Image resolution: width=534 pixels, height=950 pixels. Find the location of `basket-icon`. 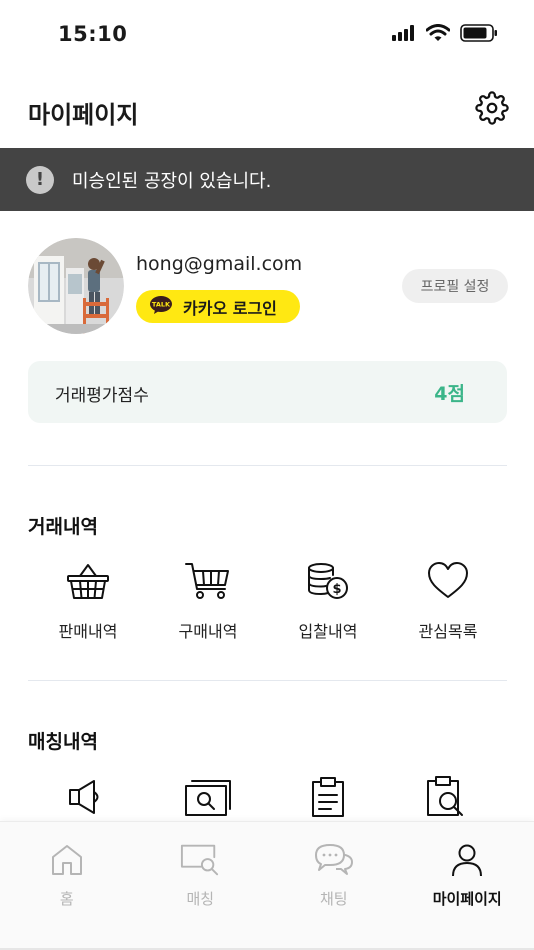

basket-icon is located at coordinates (88, 581).